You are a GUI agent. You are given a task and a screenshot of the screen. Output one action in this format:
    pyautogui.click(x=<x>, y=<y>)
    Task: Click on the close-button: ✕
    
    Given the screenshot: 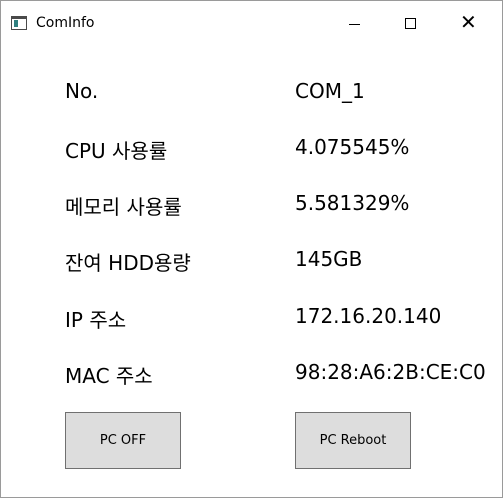 What is the action you would take?
    pyautogui.click(x=471, y=23)
    